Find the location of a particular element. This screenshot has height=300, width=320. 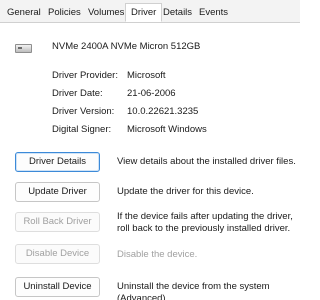

driver-date-value: 21-06-2006 is located at coordinates (151, 93).